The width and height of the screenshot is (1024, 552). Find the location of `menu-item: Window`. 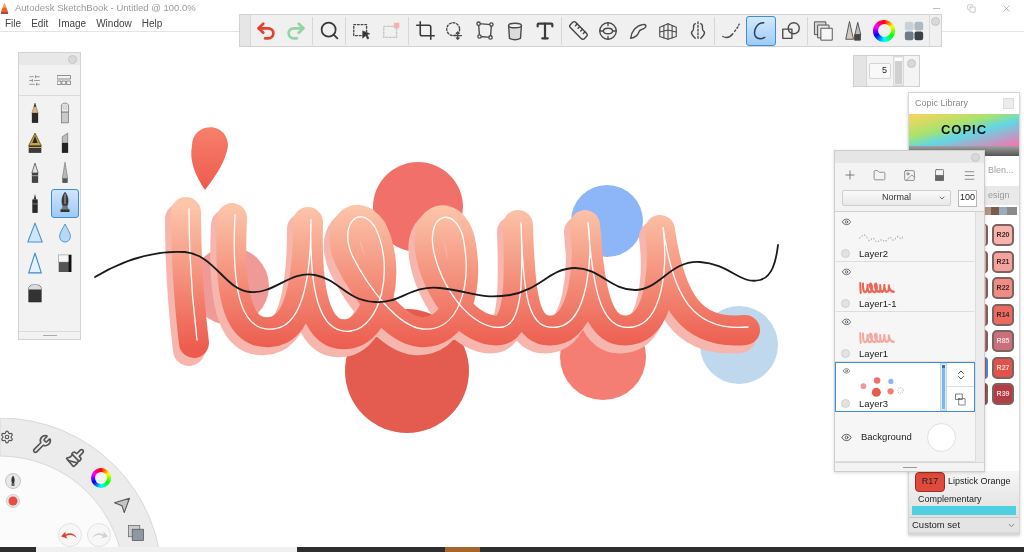

menu-item: Window is located at coordinates (114, 23).